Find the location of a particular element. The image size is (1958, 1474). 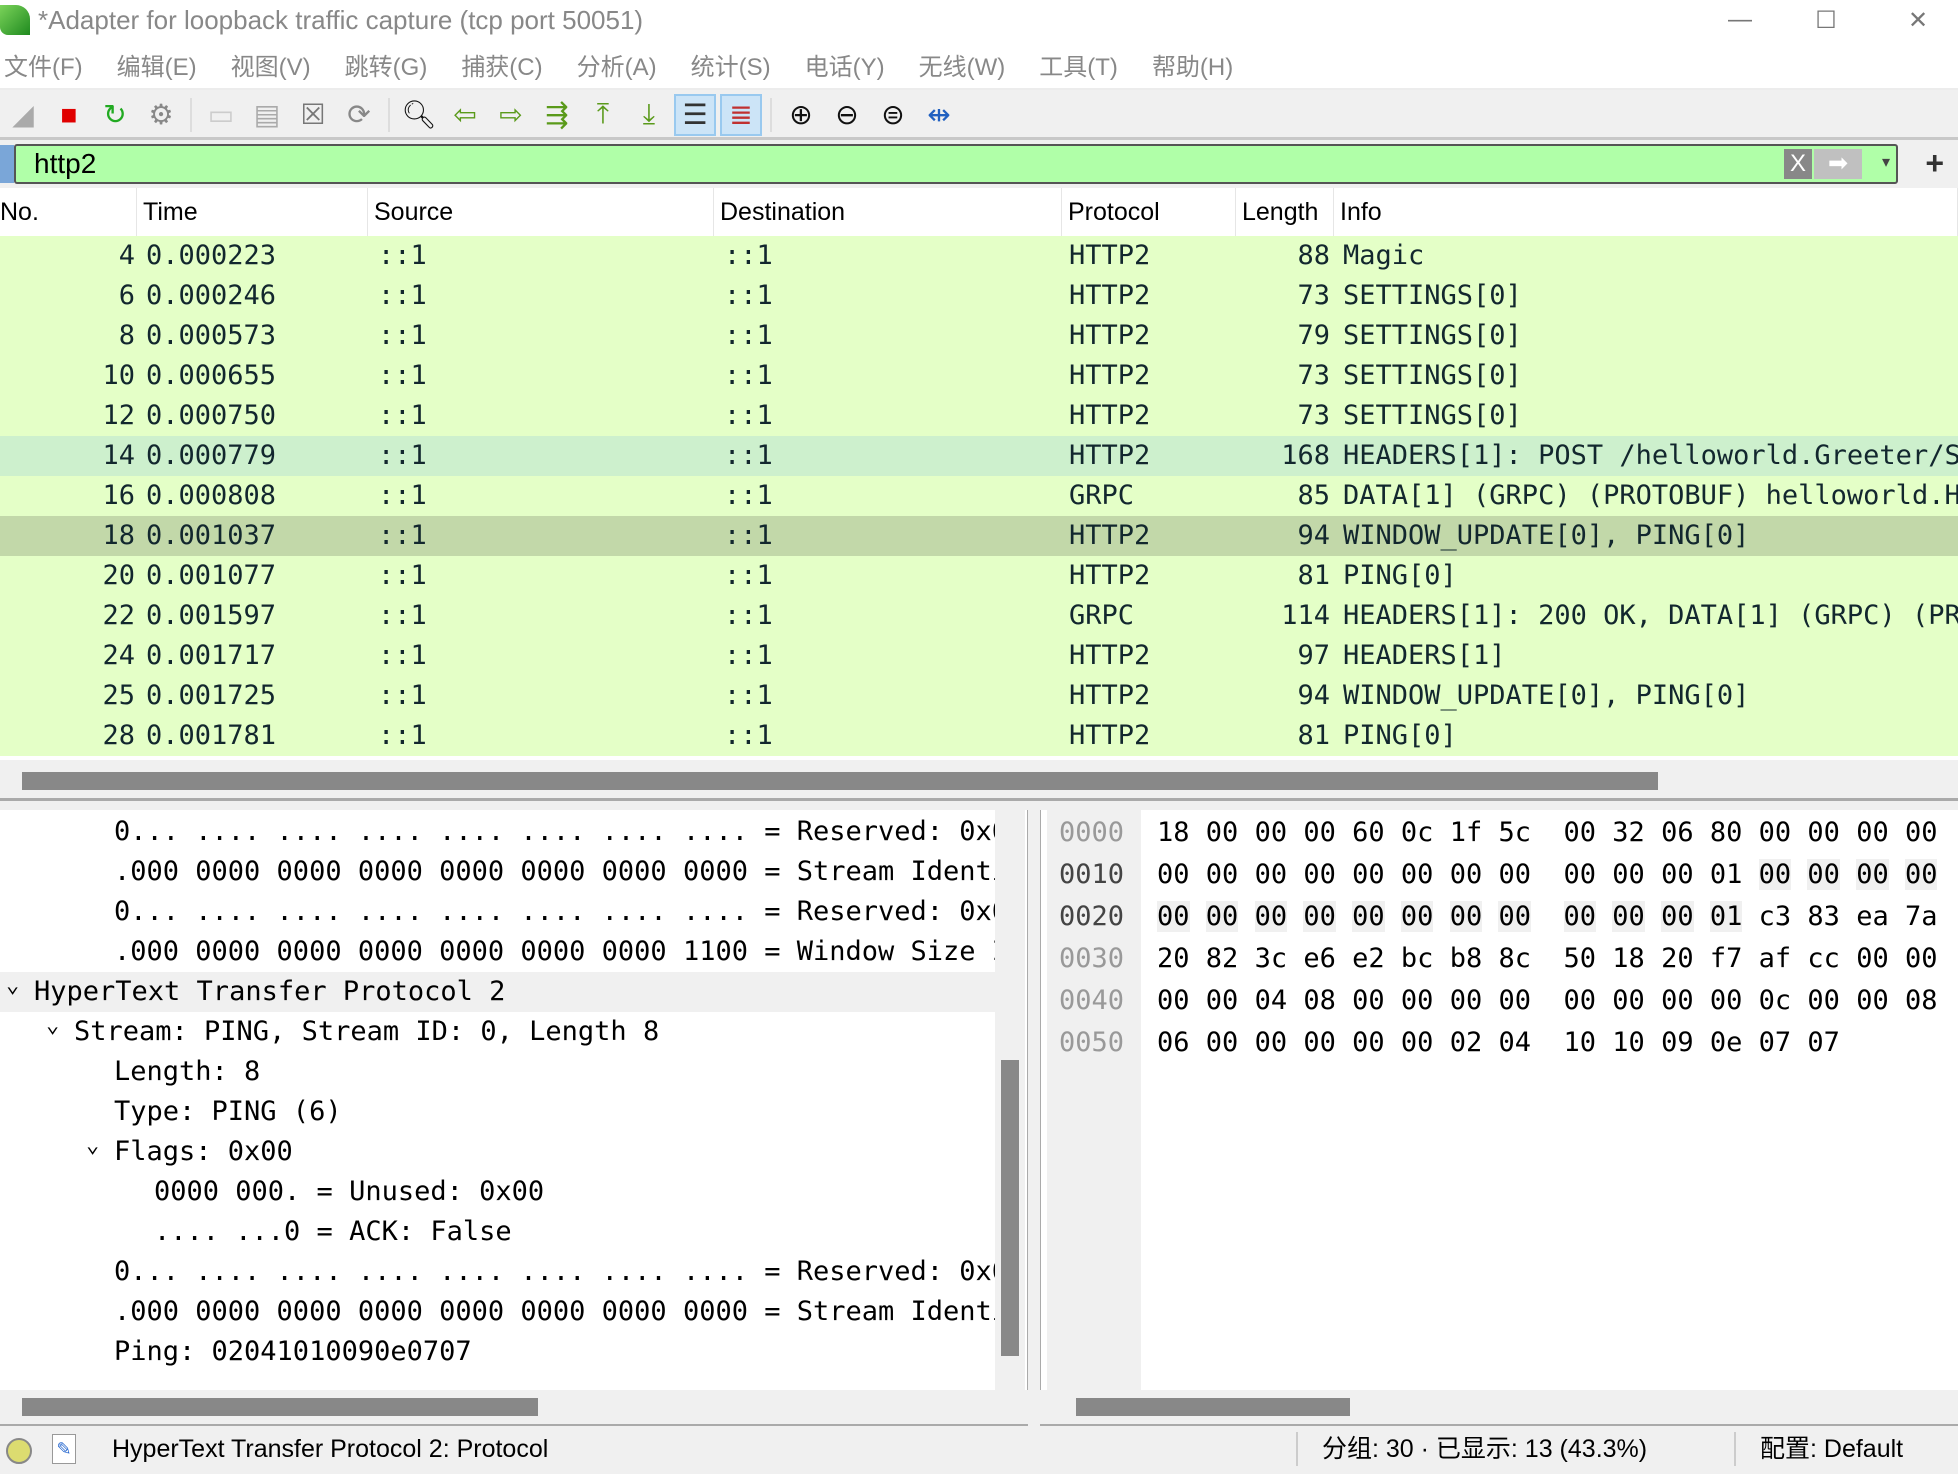

bytes-horizontal-scrollbar is located at coordinates (1499, 1409).